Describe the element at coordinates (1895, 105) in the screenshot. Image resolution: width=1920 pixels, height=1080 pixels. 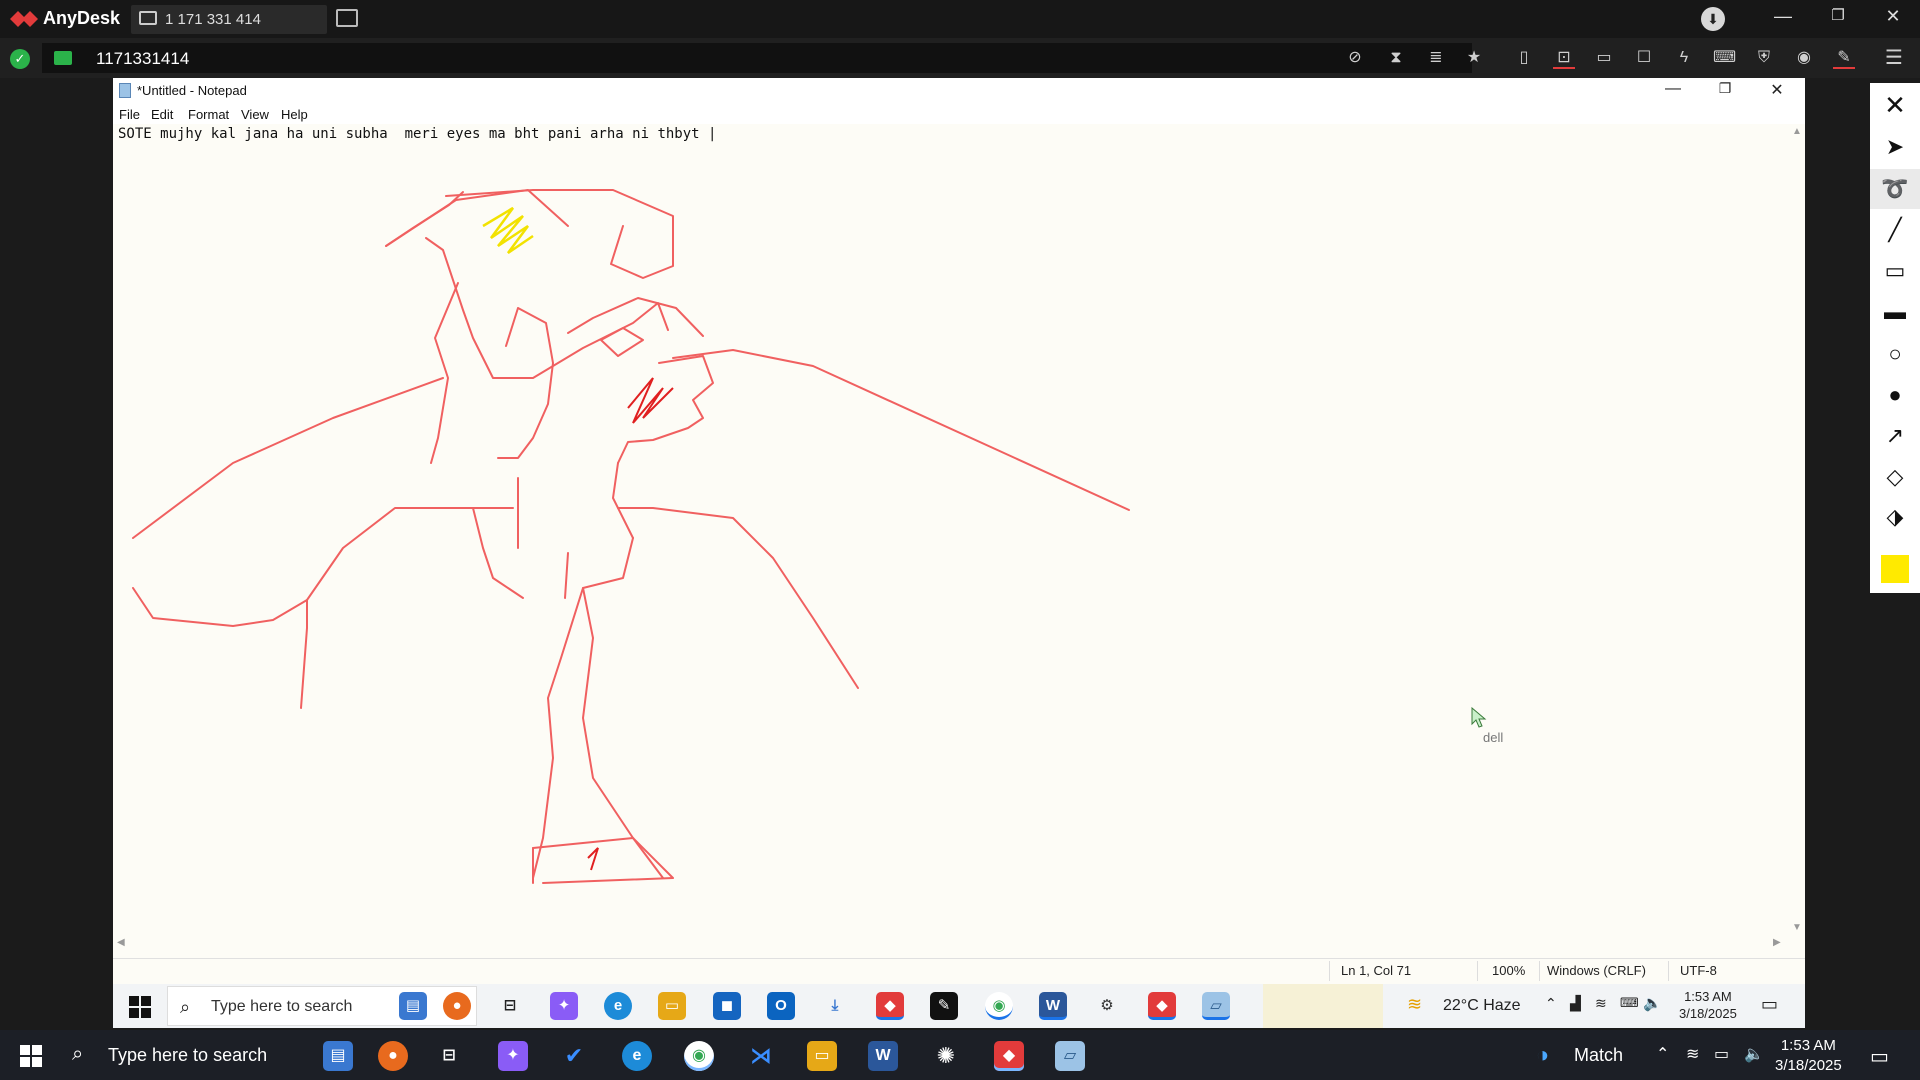
I see `close-whiteboard-icon: ✕` at that location.